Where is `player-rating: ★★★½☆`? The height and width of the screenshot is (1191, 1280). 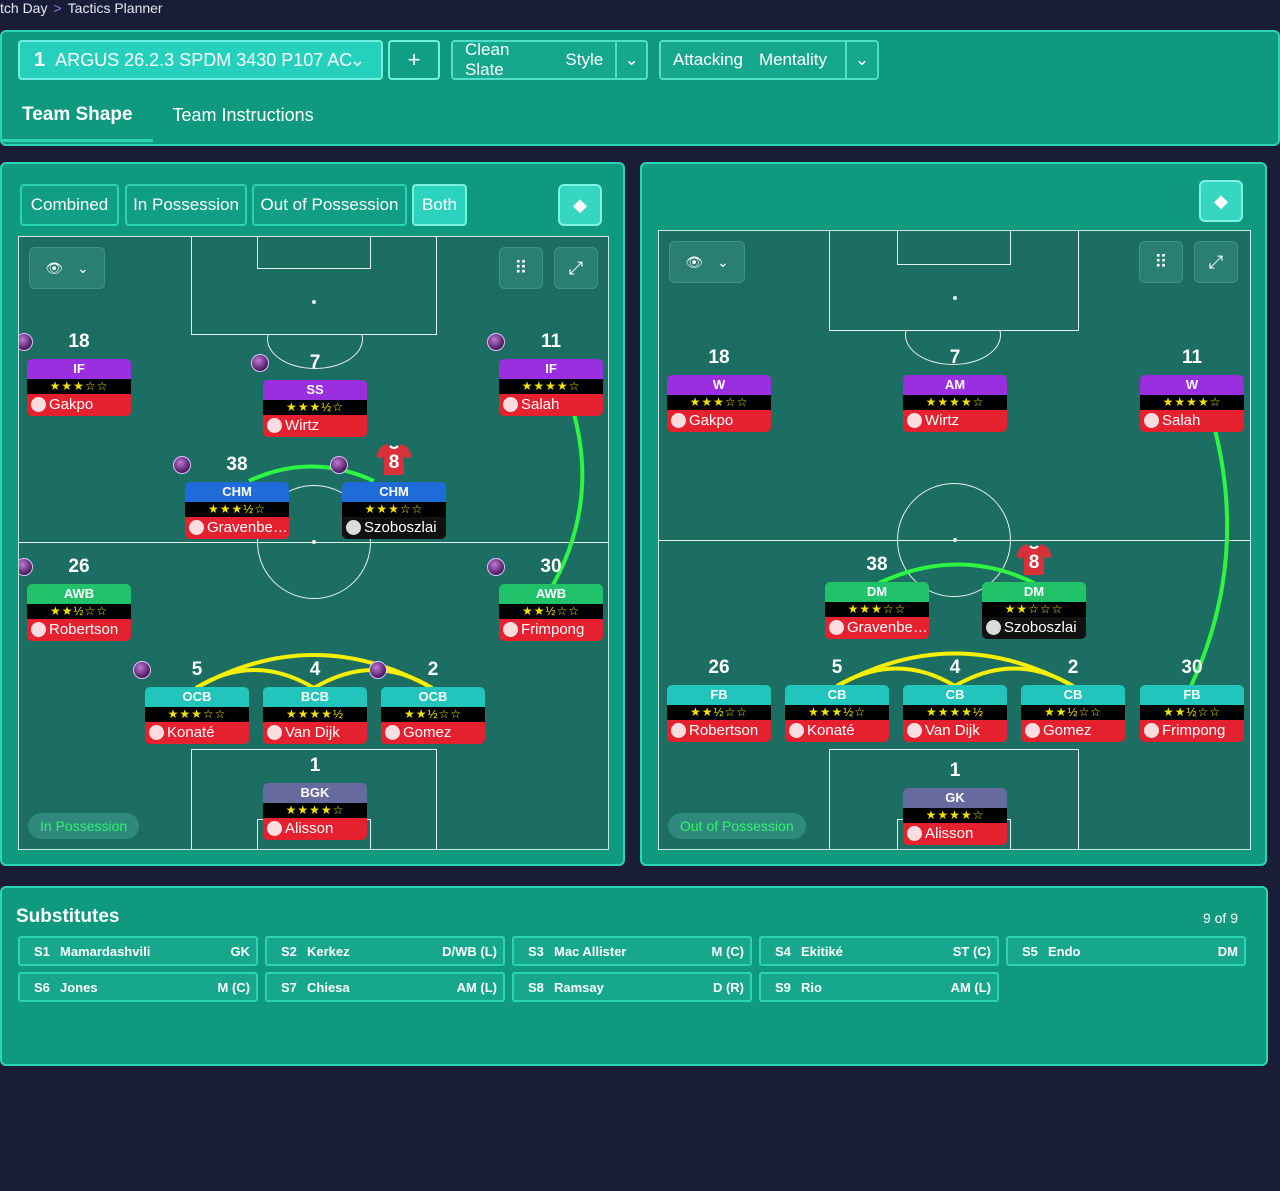
player-rating: ★★★½☆ is located at coordinates (315, 407).